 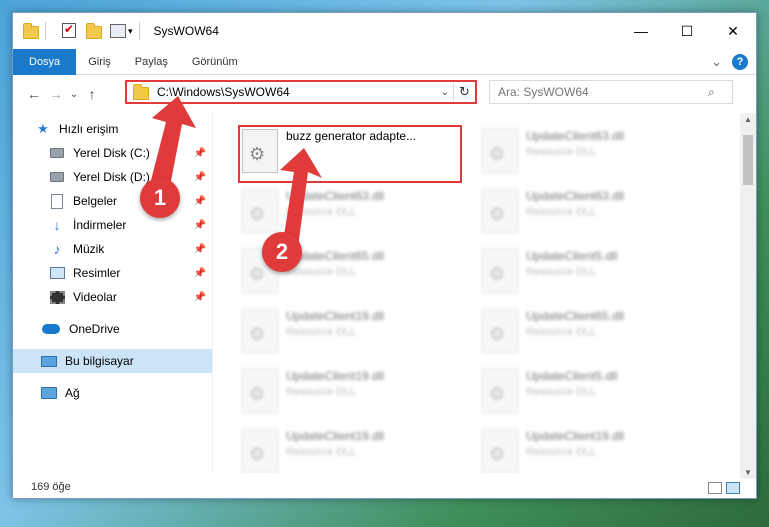 I want to click on callout-one: 1, so click(x=160, y=198).